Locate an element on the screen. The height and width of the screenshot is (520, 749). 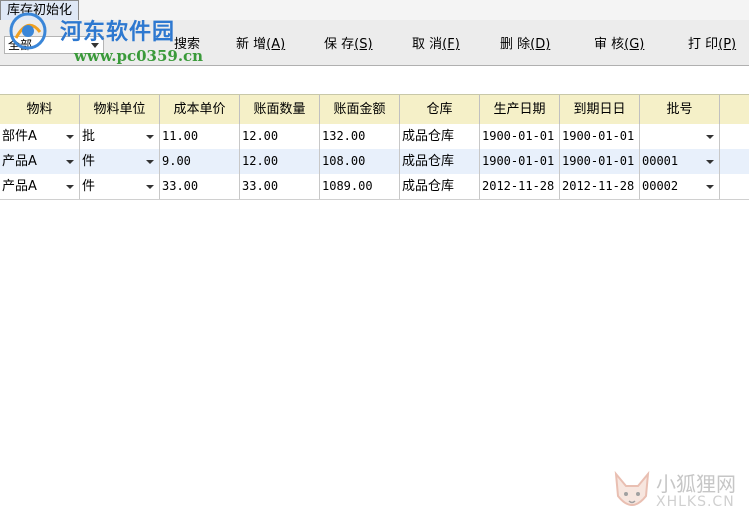
cell-material: 部件A is located at coordinates (40, 136).